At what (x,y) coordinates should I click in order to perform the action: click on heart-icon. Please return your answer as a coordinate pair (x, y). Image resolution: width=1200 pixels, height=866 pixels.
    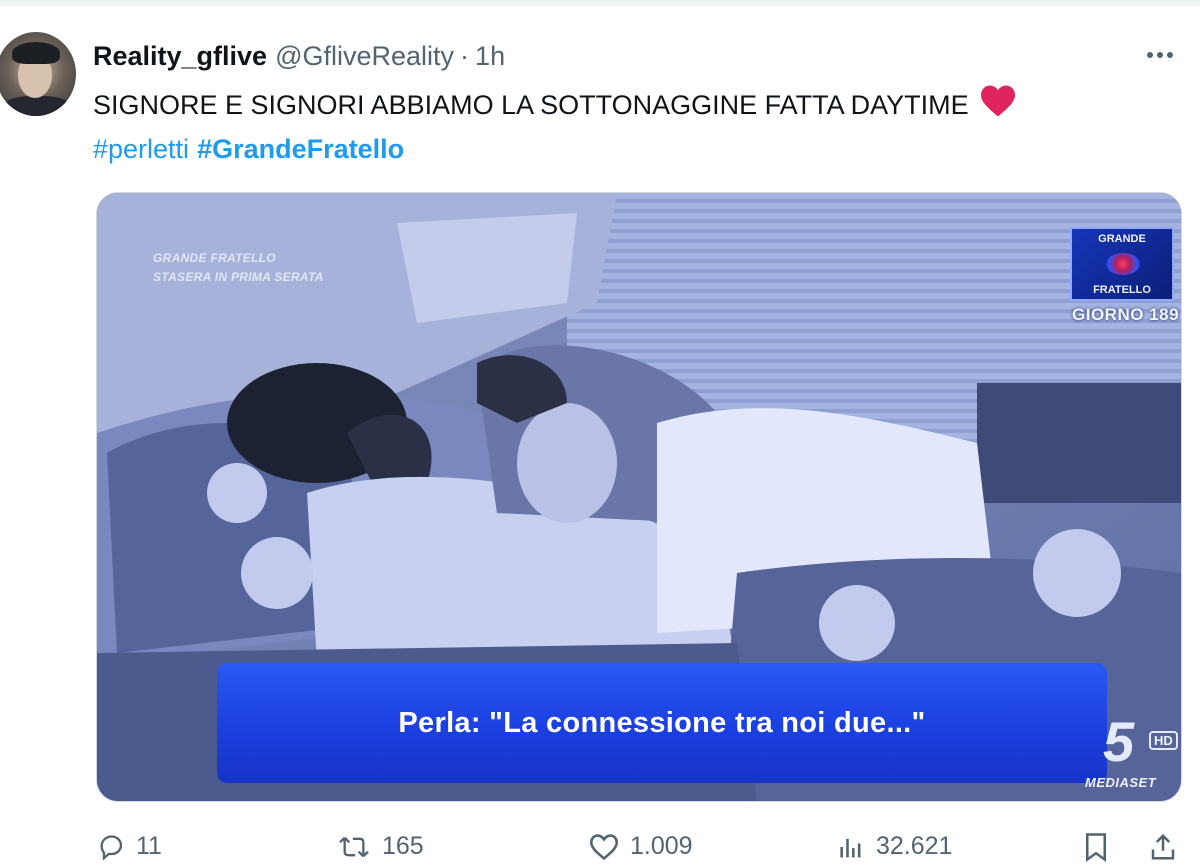
    Looking at the image, I should click on (604, 846).